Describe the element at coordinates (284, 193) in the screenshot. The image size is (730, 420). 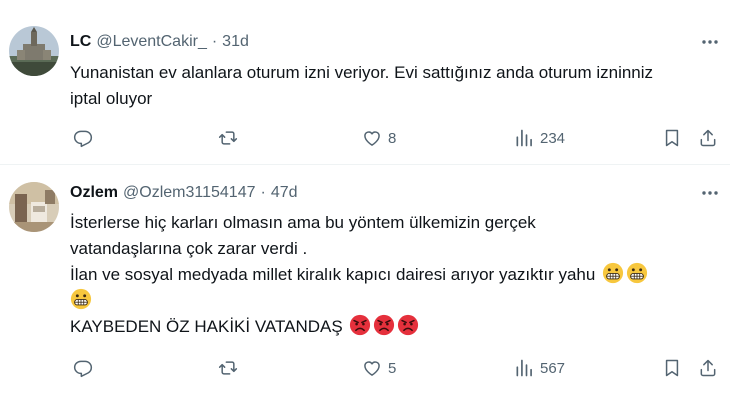
I see `timestamp: 47d` at that location.